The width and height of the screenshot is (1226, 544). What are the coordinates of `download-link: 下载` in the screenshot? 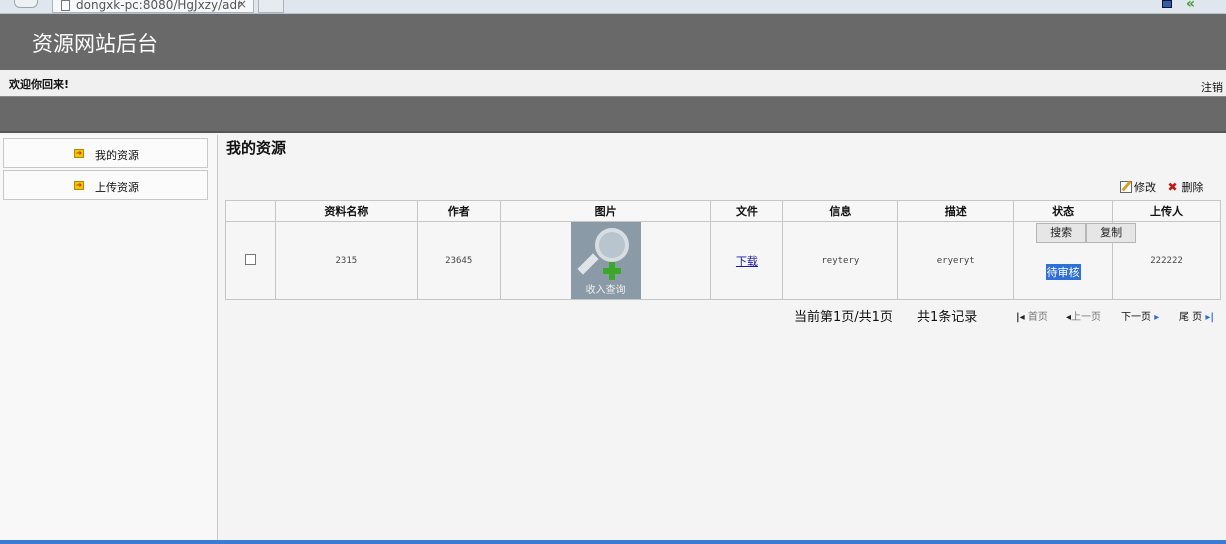 It's located at (747, 261).